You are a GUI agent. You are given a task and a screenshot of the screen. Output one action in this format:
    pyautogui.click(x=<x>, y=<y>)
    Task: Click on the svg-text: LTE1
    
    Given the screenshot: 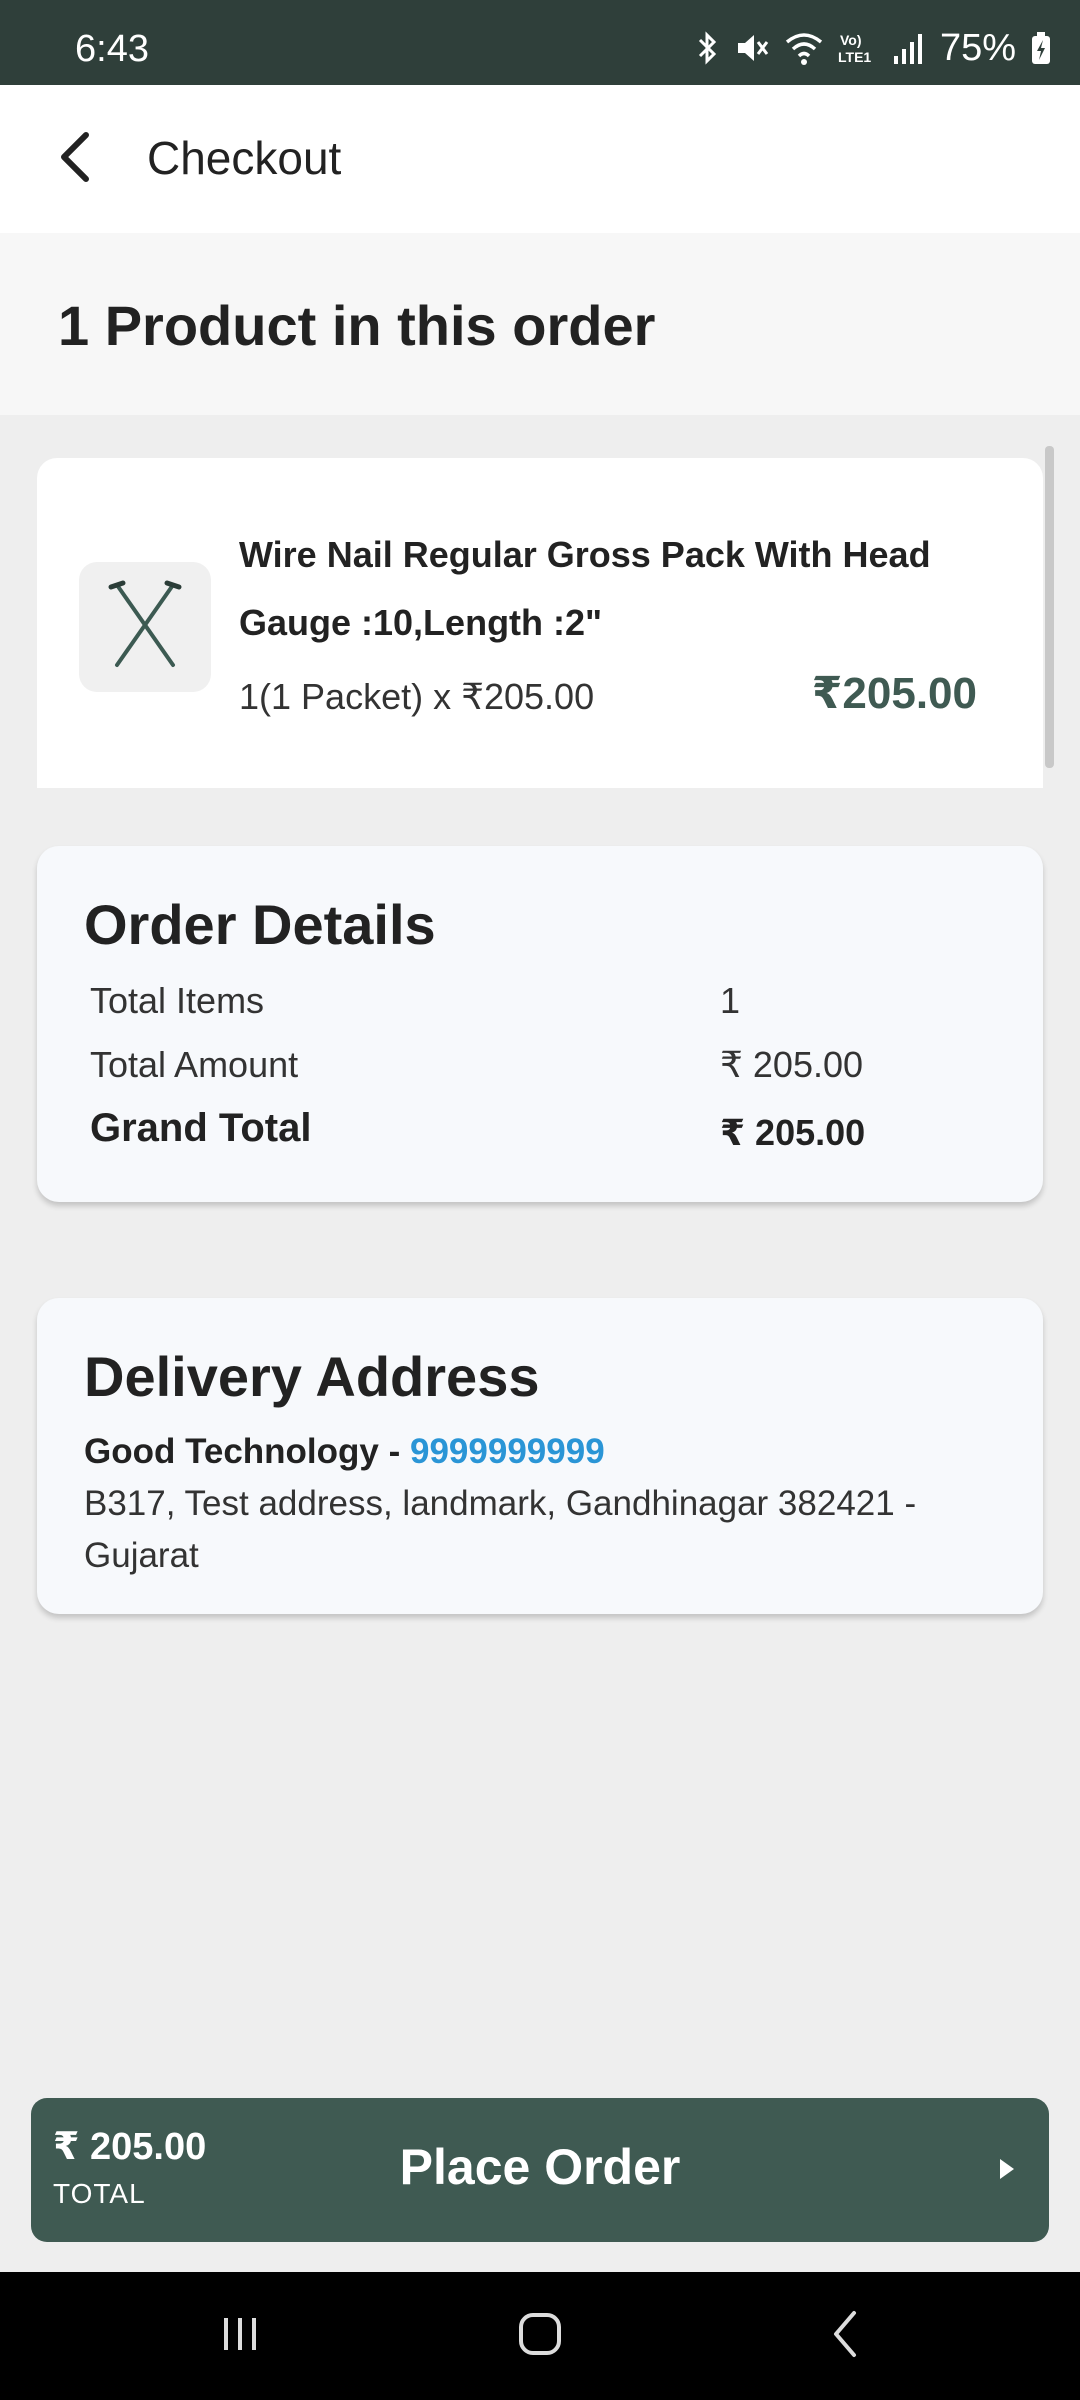 What is the action you would take?
    pyautogui.click(x=854, y=57)
    